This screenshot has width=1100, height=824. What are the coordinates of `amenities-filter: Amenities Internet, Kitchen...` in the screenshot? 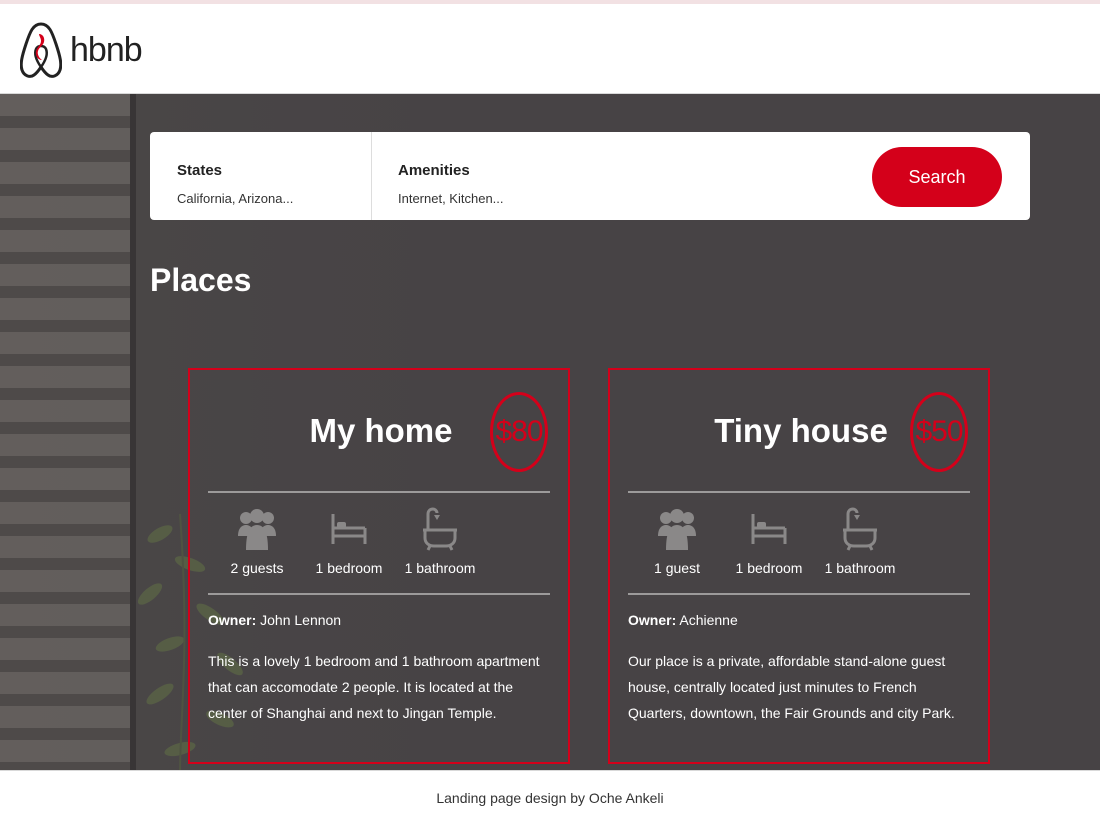 It's located at (572, 176).